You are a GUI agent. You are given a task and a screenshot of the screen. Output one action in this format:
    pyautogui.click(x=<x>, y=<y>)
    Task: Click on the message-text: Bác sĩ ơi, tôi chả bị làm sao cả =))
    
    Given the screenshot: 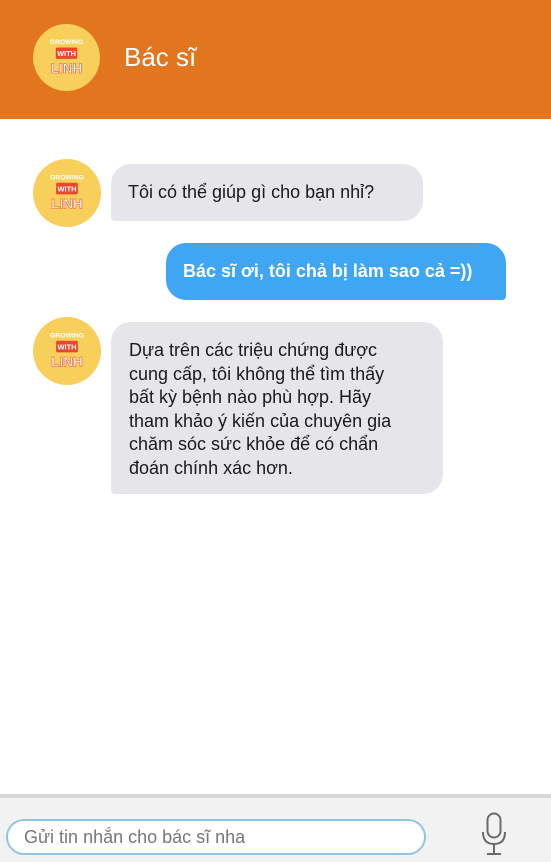 What is the action you would take?
    pyautogui.click(x=328, y=271)
    